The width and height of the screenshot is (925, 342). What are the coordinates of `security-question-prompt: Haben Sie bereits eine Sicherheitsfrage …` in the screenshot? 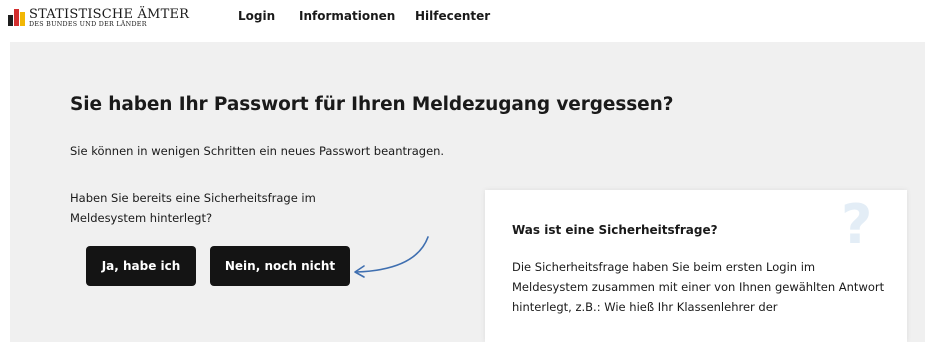 It's located at (193, 208).